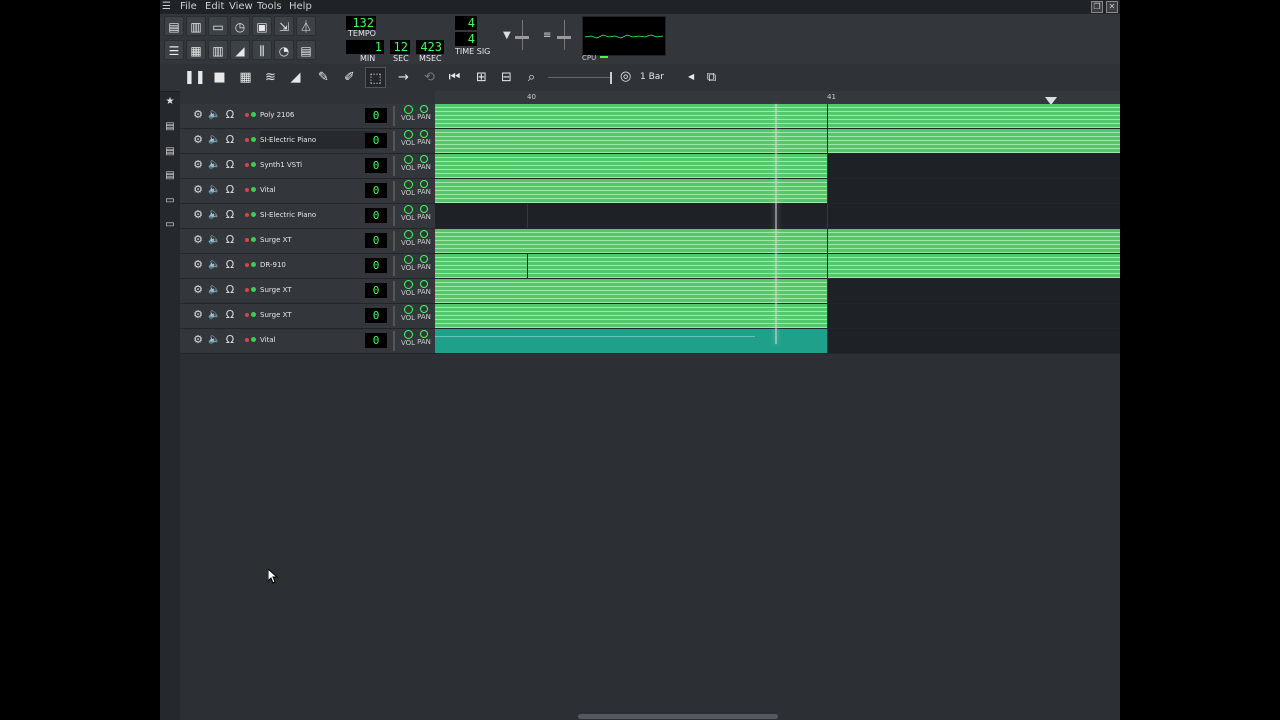 This screenshot has width=1280, height=720. I want to click on piano-roll-icon: ▥, so click(218, 50).